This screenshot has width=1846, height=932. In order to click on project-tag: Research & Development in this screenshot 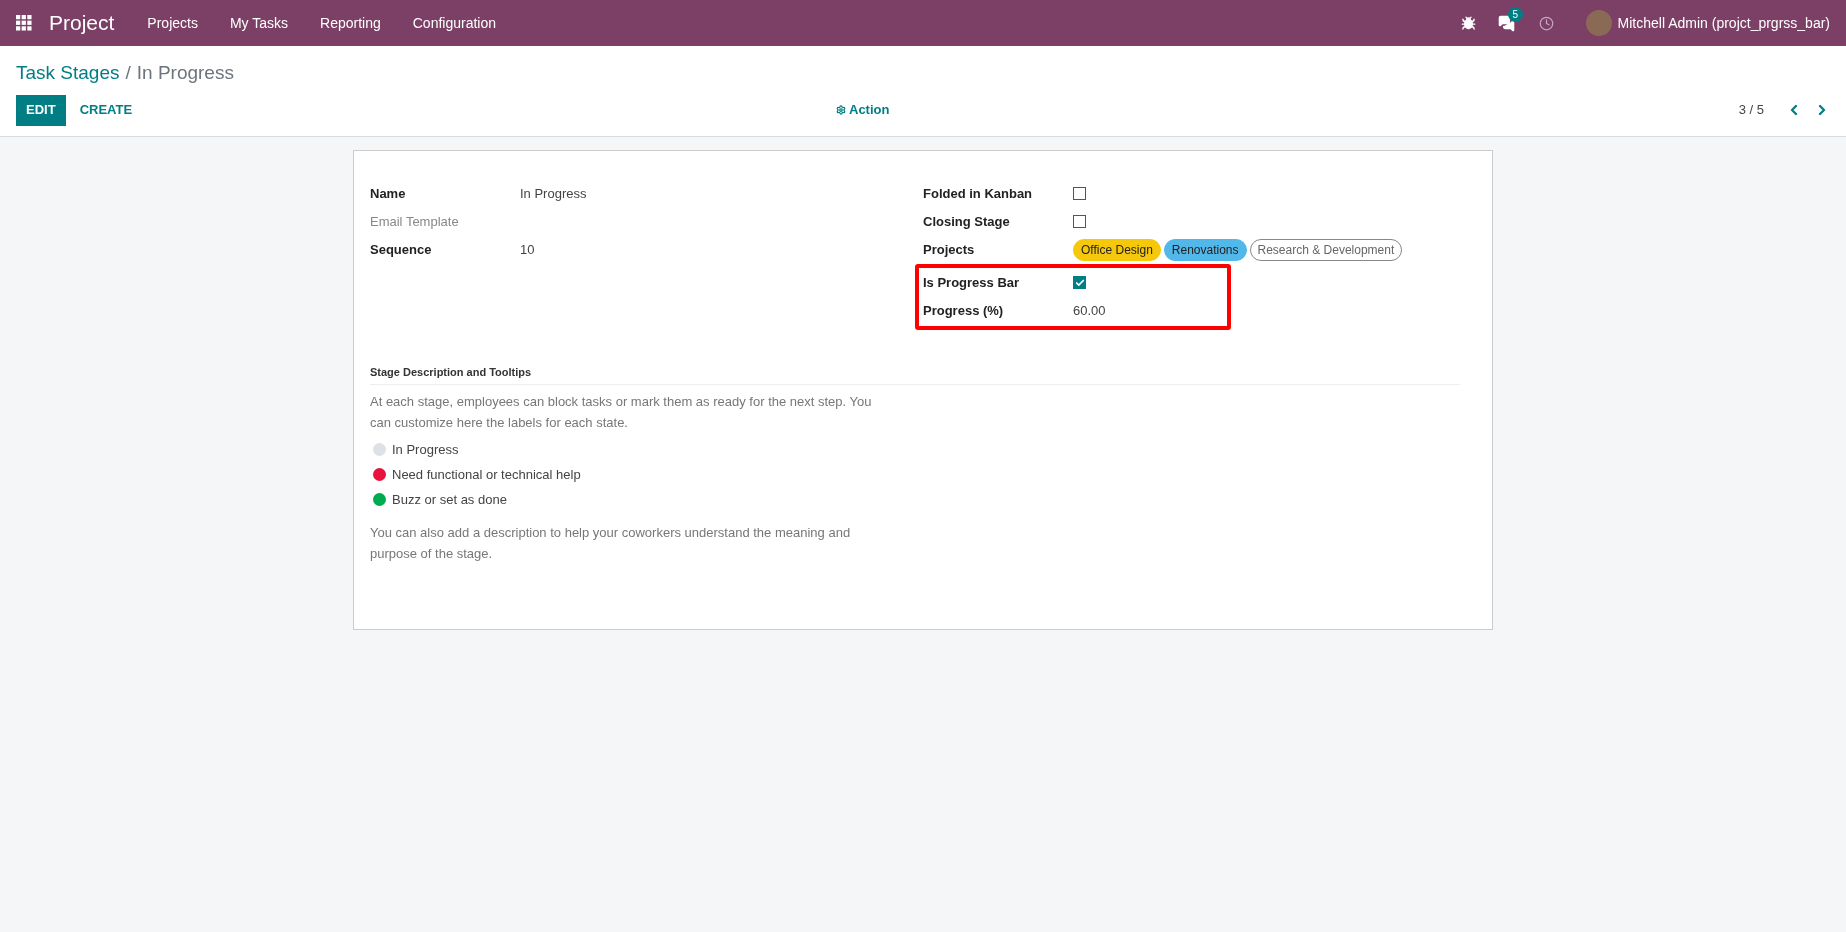, I will do `click(1326, 249)`.